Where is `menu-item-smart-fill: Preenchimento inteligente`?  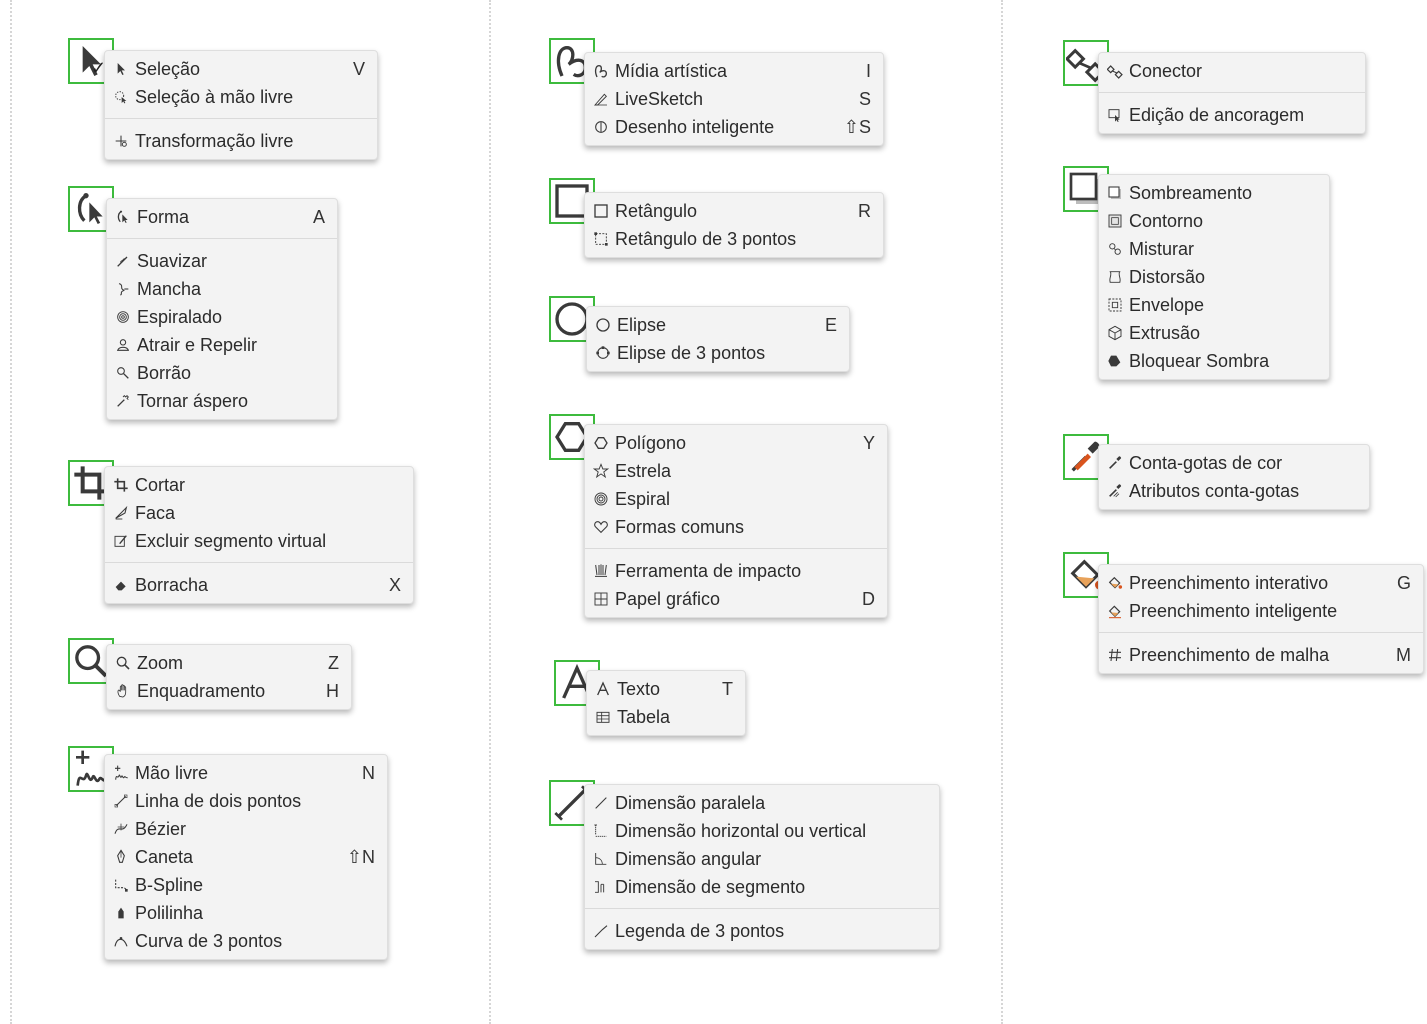 menu-item-smart-fill: Preenchimento inteligente is located at coordinates (1261, 611).